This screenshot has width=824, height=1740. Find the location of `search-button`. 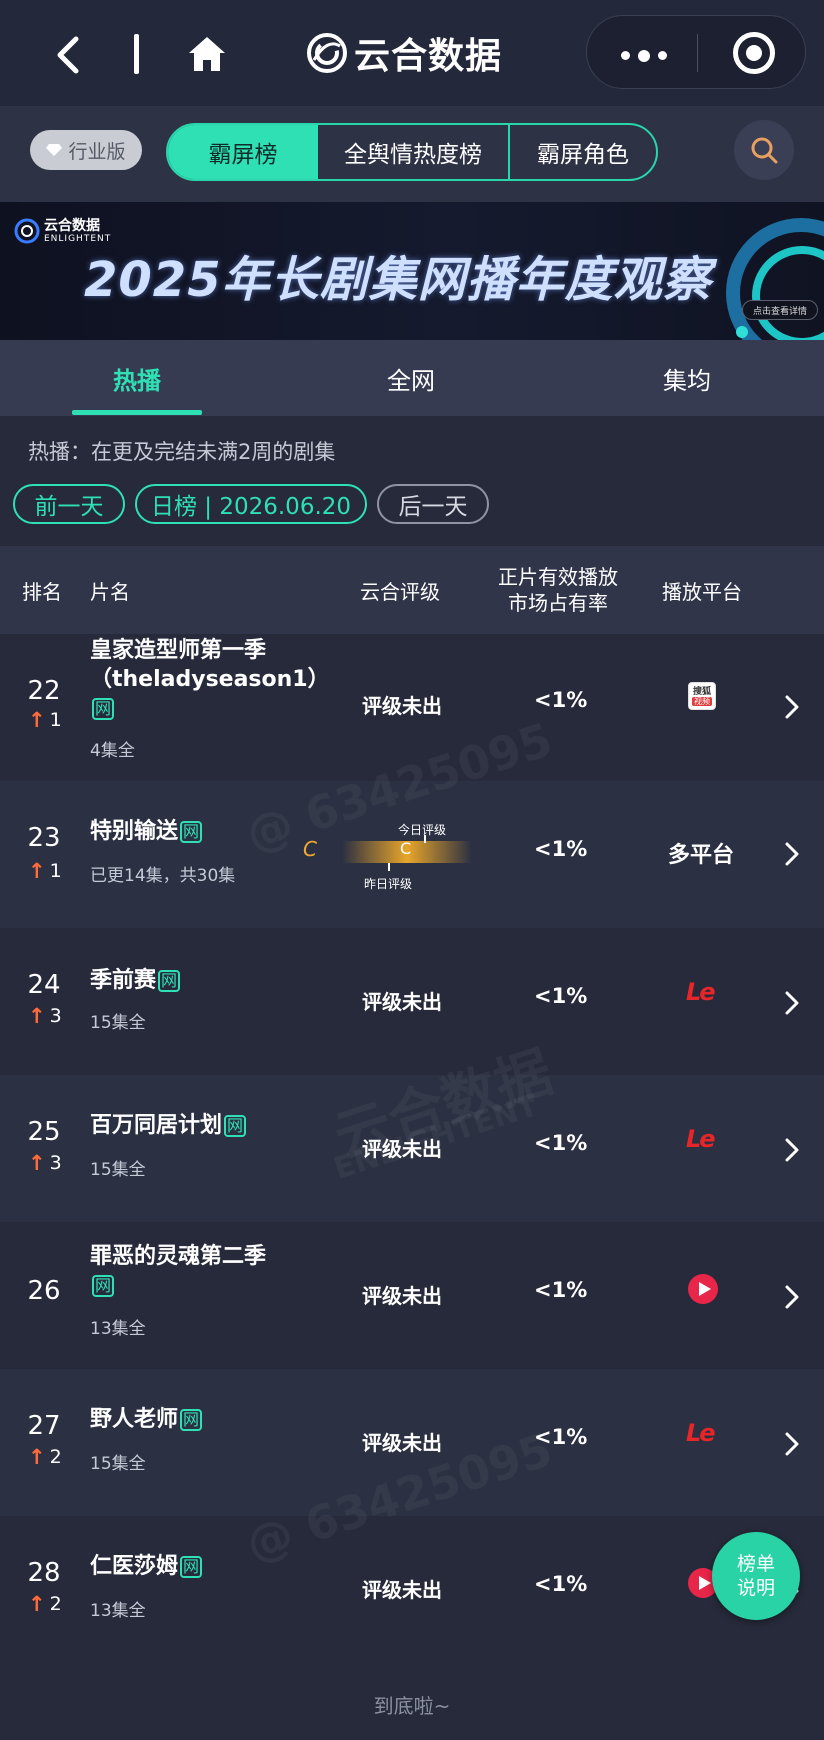

search-button is located at coordinates (764, 150).